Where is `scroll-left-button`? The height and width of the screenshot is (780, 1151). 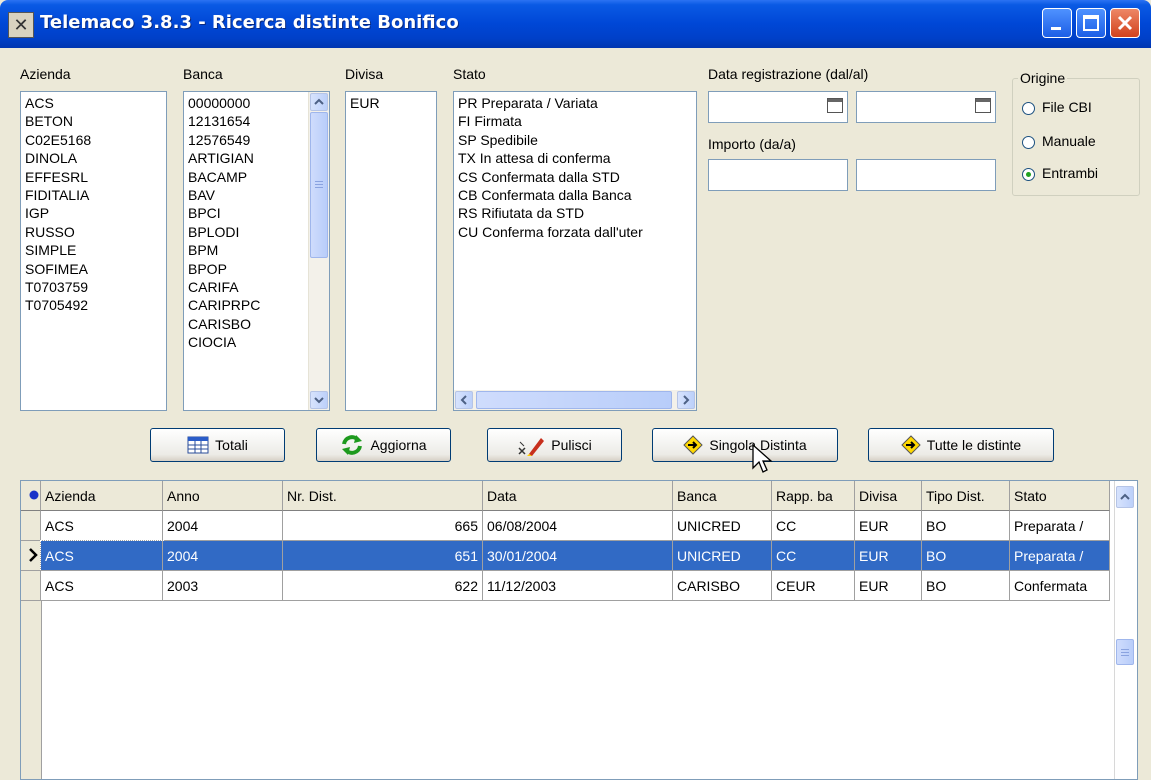 scroll-left-button is located at coordinates (464, 400).